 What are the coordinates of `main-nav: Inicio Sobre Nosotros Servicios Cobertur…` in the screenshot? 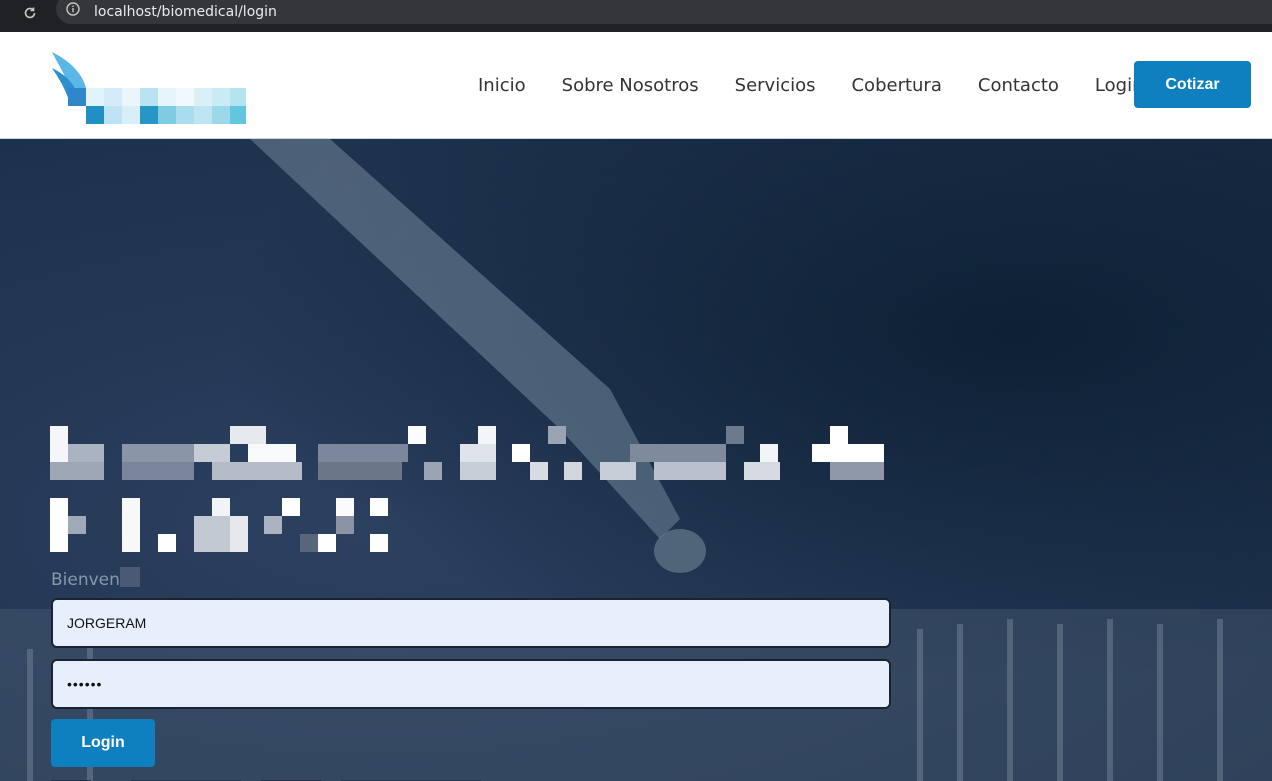 It's located at (810, 85).